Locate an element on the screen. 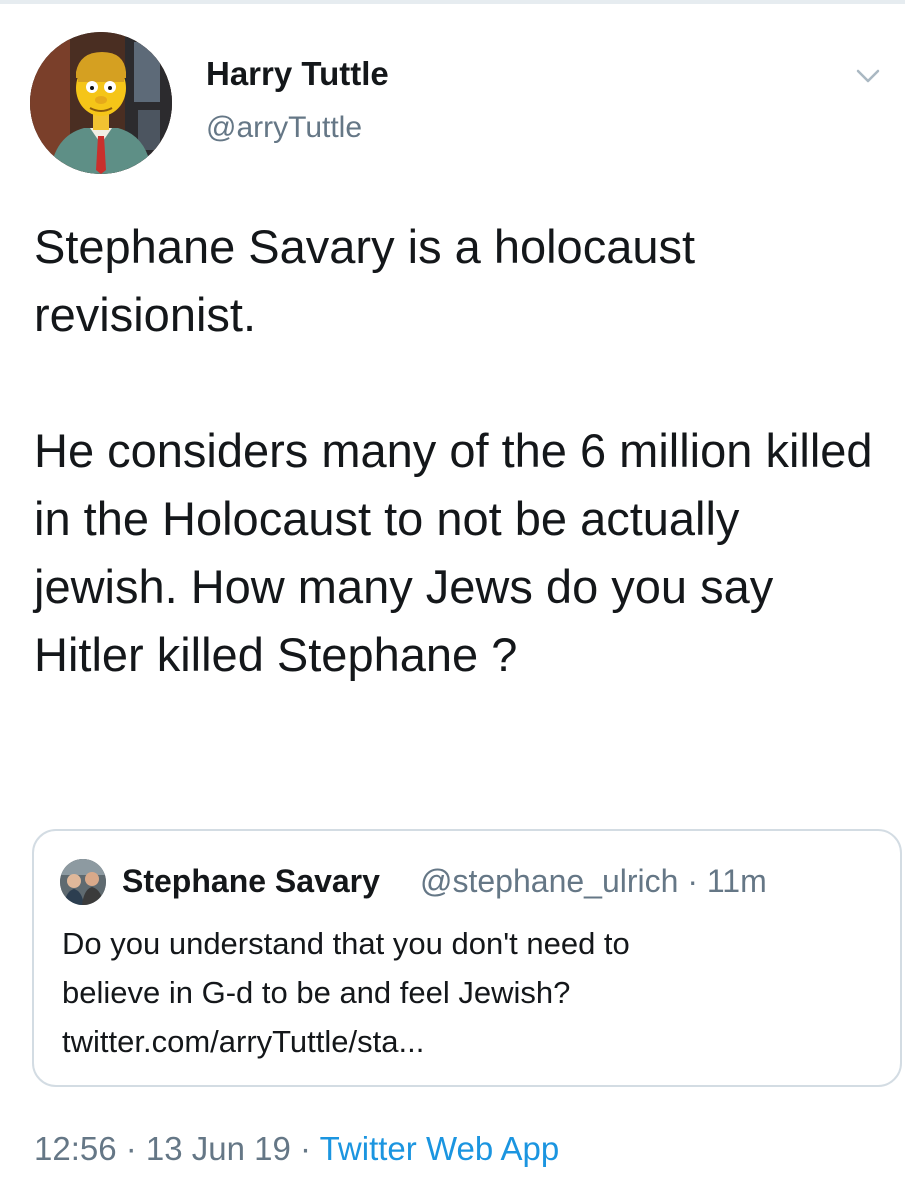  quoted-tweet-line: Do you understand that you don't need to is located at coordinates (346, 943).